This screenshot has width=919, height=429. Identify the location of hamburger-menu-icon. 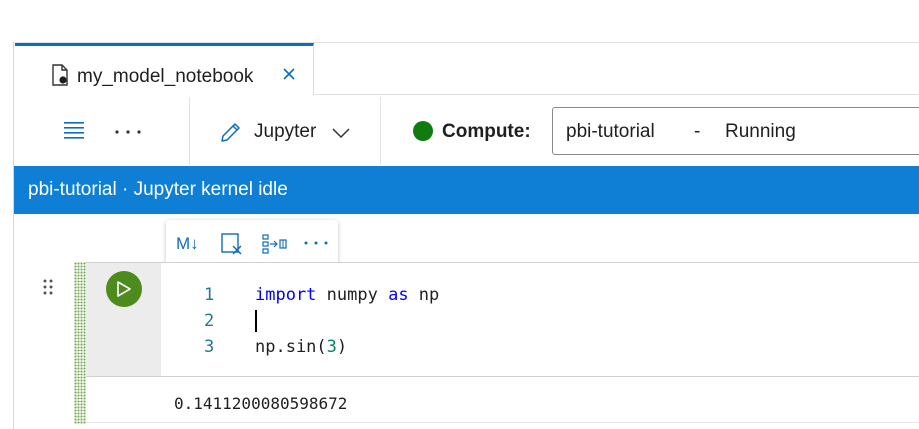
(74, 130).